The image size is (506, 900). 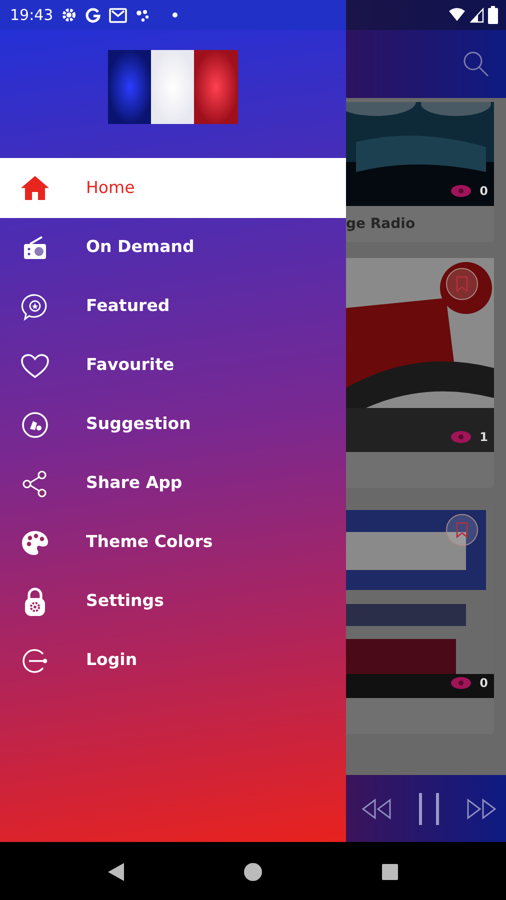 What do you see at coordinates (173, 601) in the screenshot?
I see `drawer-menu-item: Settings` at bounding box center [173, 601].